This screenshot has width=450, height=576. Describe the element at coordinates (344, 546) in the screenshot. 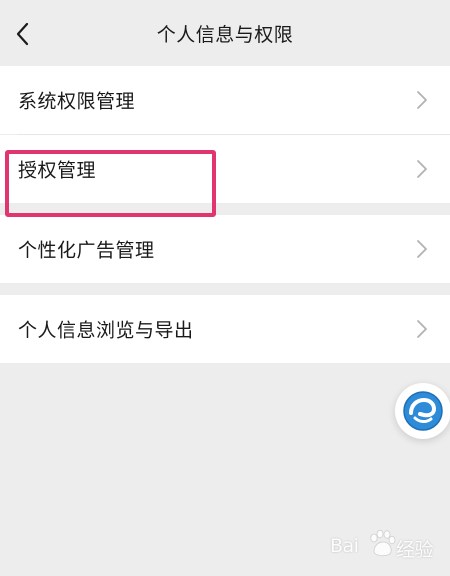

I see `watermark-brand-left: Bai` at that location.